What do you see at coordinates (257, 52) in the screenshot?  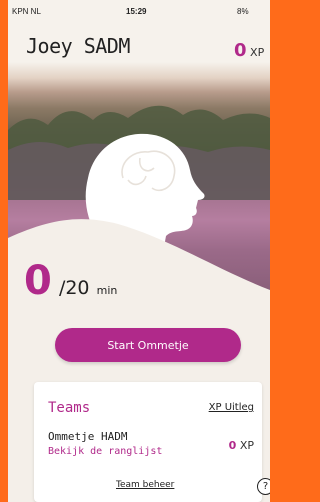 I see `xp-unit: XP` at bounding box center [257, 52].